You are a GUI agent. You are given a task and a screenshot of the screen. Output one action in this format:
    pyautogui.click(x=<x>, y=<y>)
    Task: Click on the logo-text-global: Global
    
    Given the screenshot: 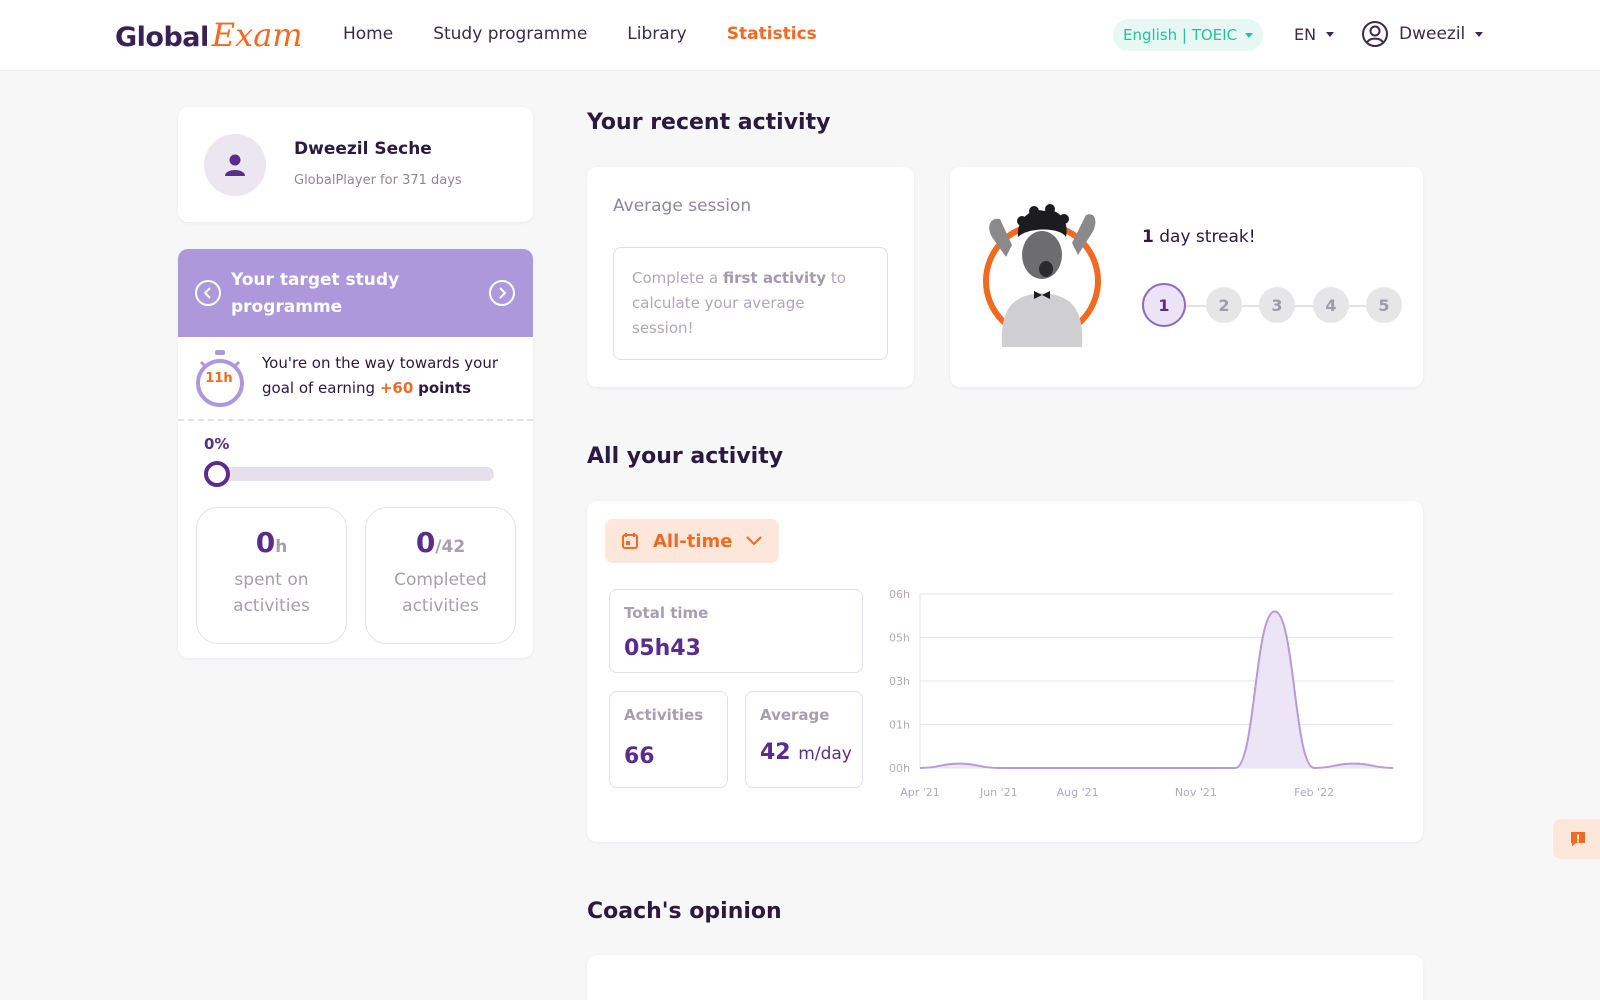 What is the action you would take?
    pyautogui.click(x=162, y=37)
    